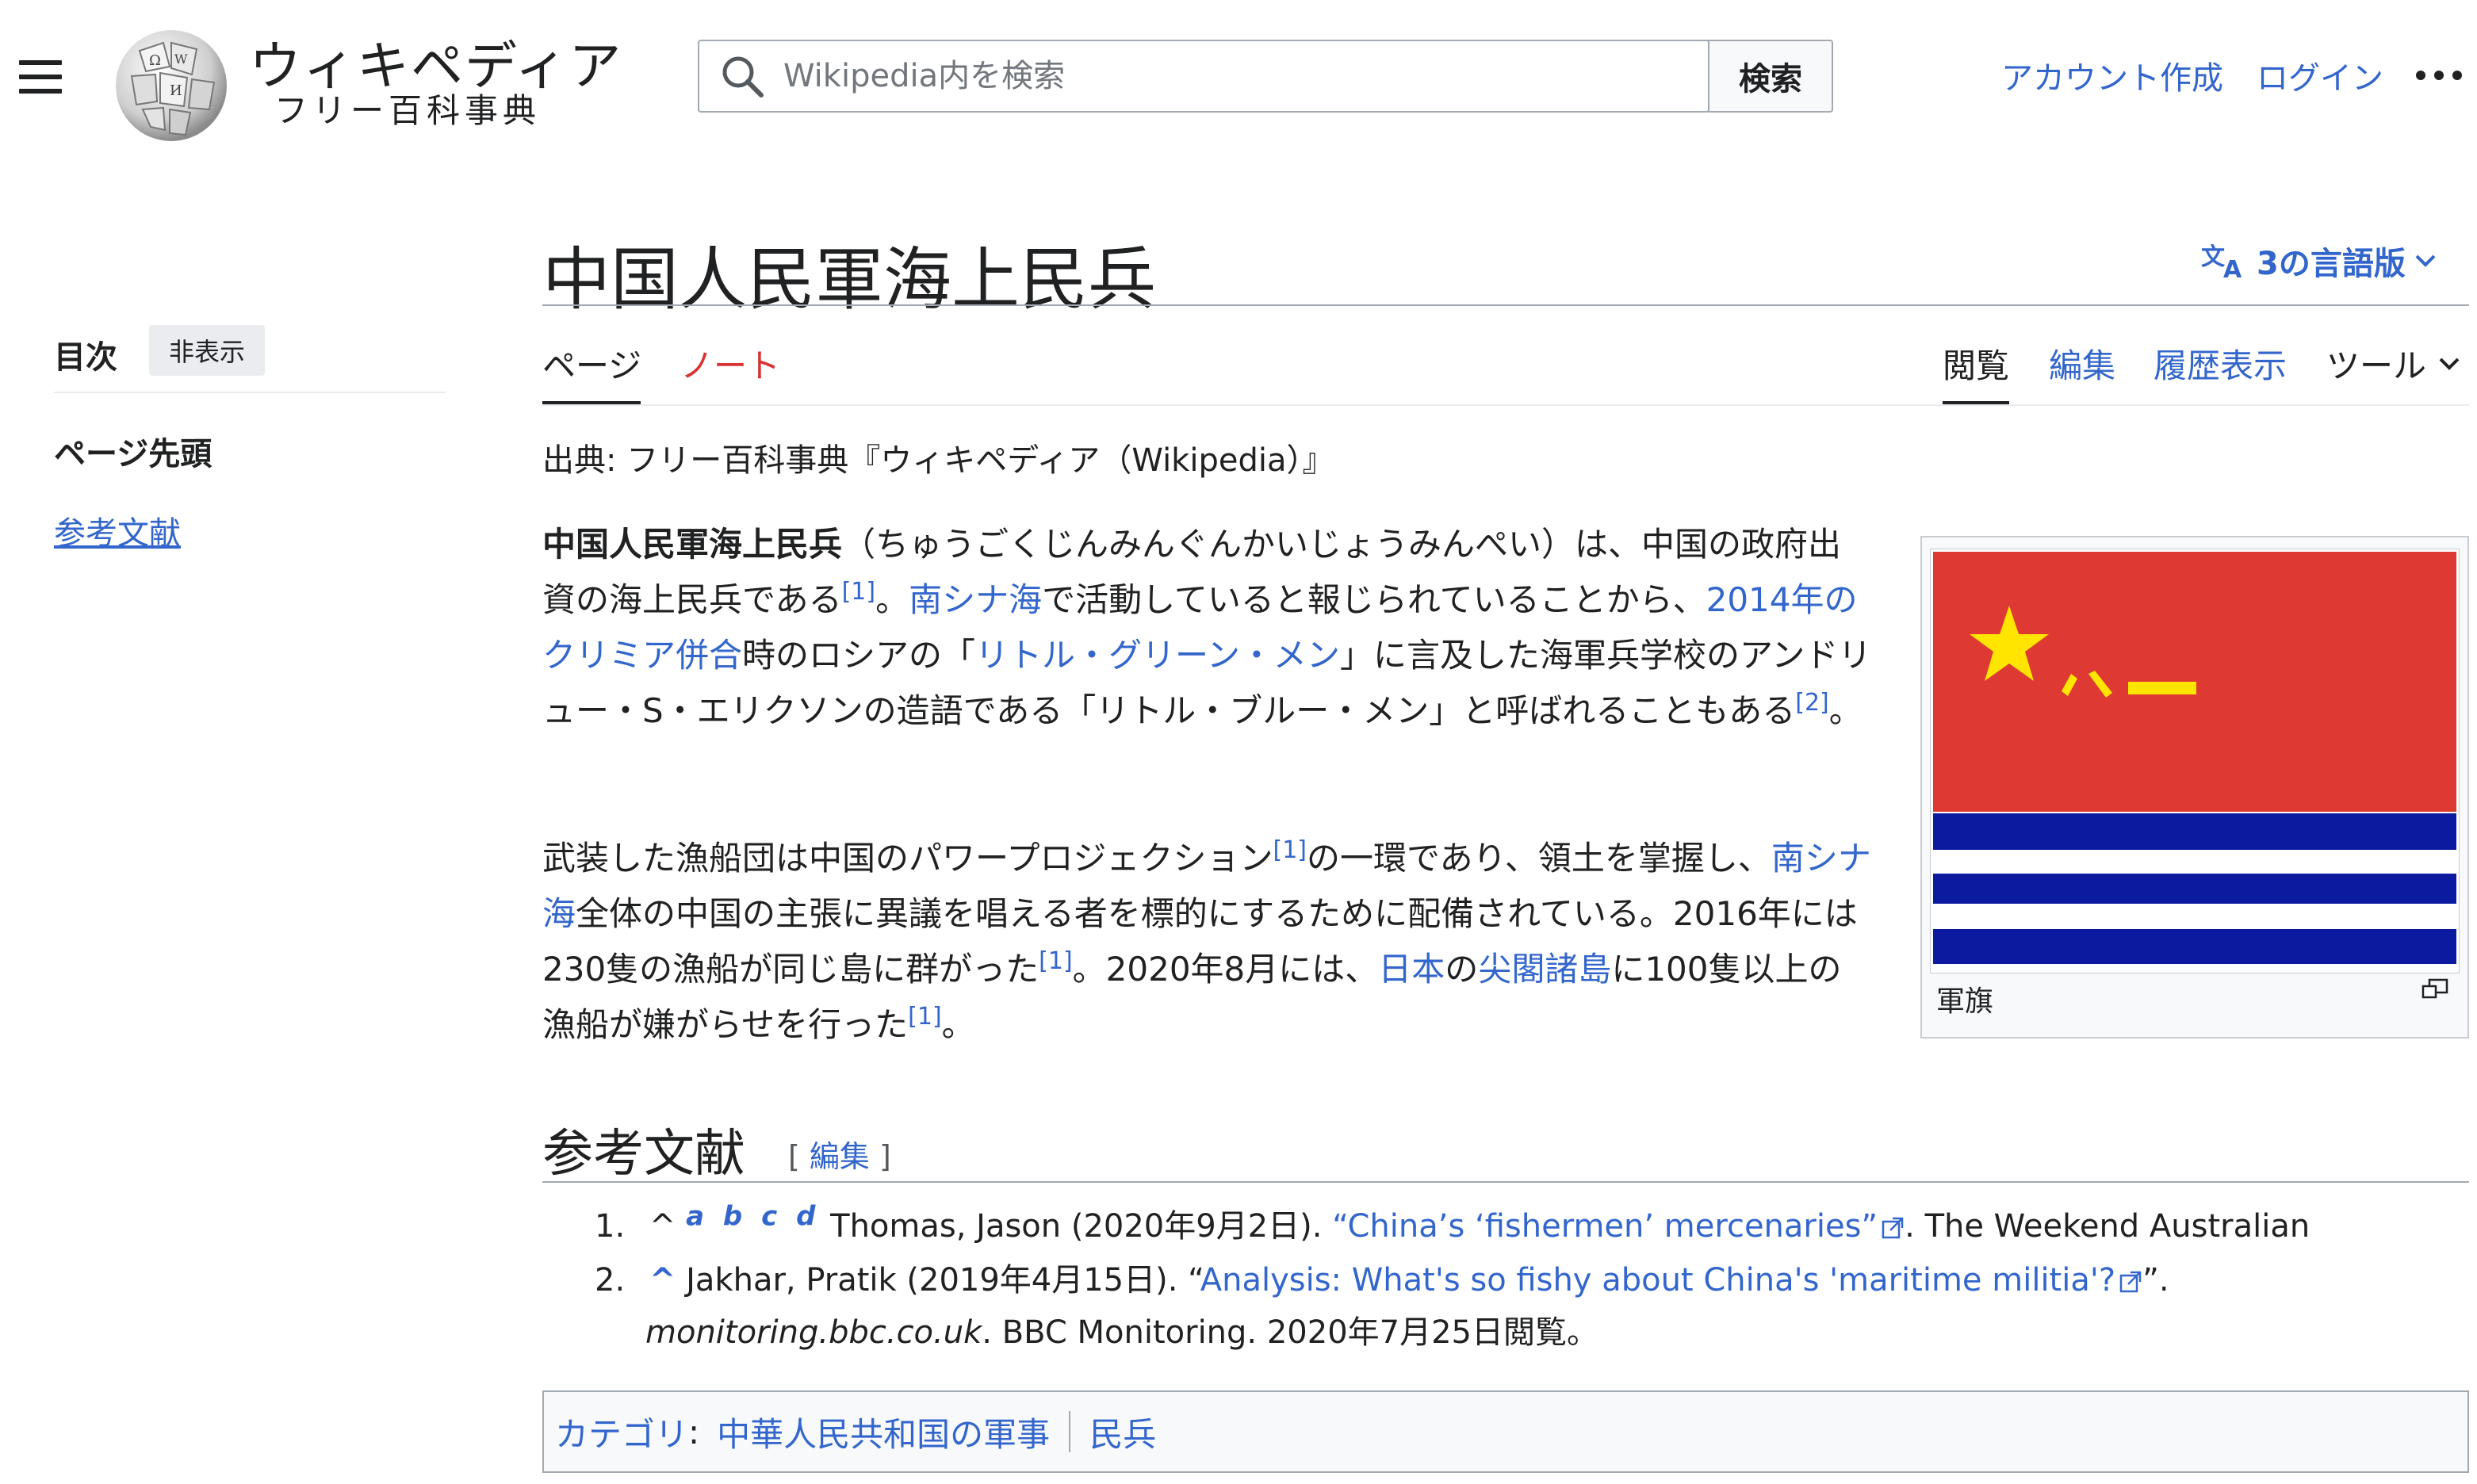  Describe the element at coordinates (2082, 363) in the screenshot. I see `tab-edit: 編集` at that location.